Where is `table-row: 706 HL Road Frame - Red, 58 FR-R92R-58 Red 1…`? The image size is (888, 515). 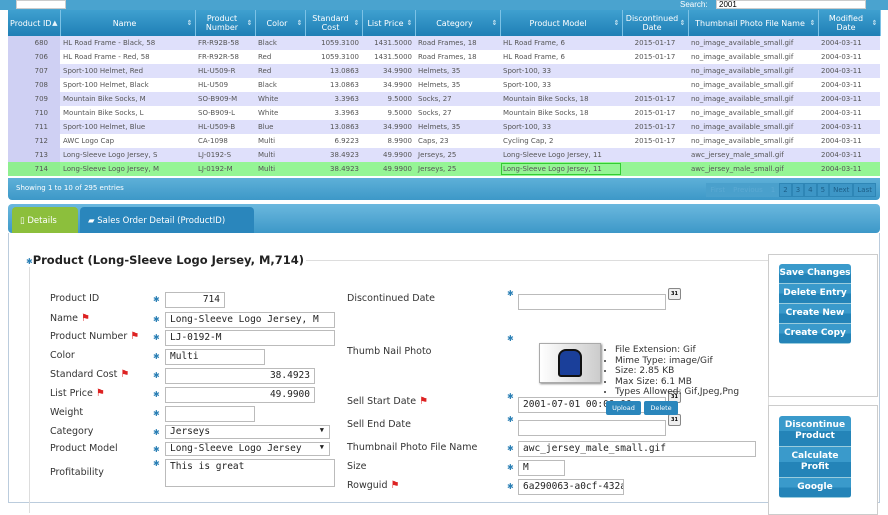
table-row: 706 HL Road Frame - Red, 58 FR-R92R-58 Red 1… is located at coordinates (444, 57).